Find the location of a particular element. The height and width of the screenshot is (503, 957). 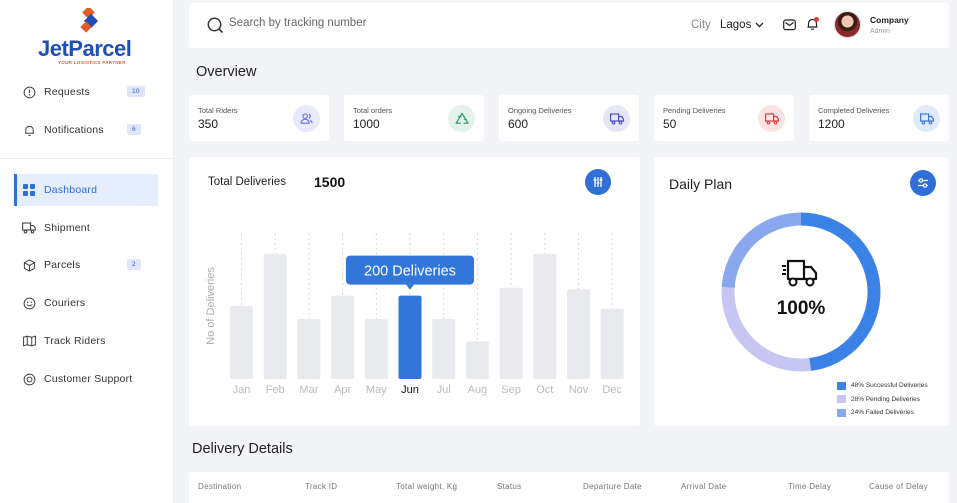

brand-tagline: YOUR LOGISTICS PARTNER is located at coordinates (92, 62).